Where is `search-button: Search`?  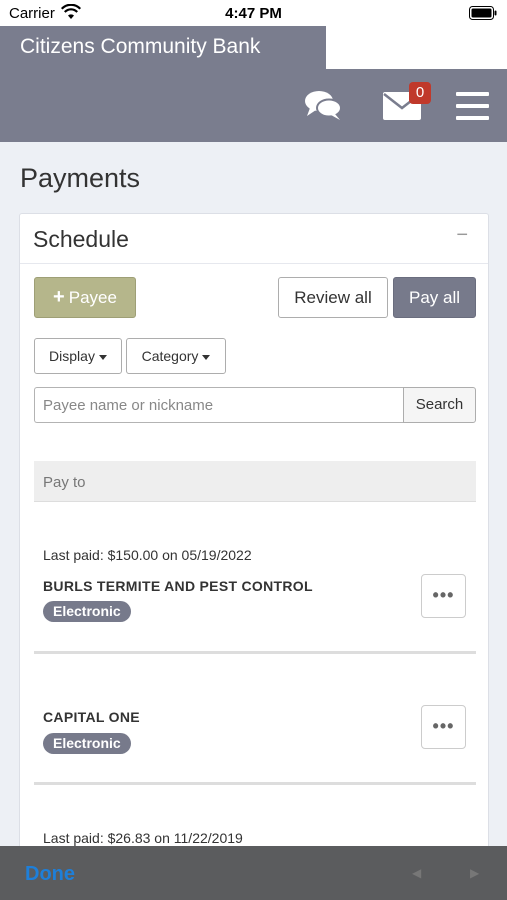 search-button: Search is located at coordinates (439, 405).